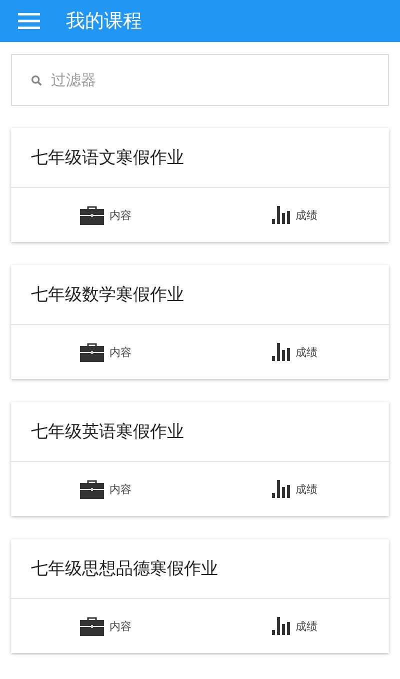 The image size is (400, 679). Describe the element at coordinates (200, 158) in the screenshot. I see `course-title: 七年级语文寒假作业` at that location.